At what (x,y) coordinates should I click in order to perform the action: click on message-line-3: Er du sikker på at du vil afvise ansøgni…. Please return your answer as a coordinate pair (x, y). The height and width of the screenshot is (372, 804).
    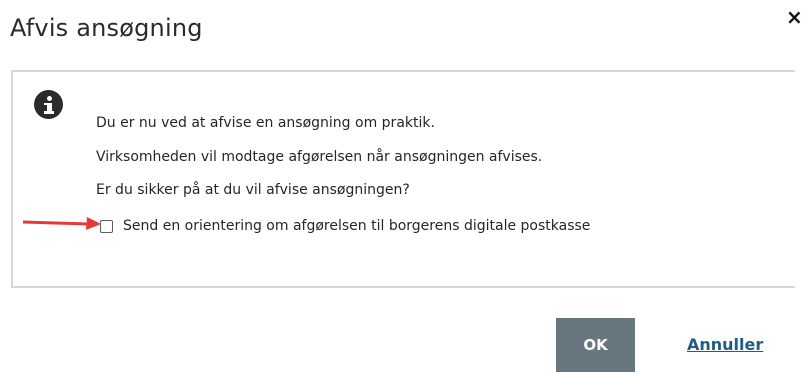
    Looking at the image, I should click on (253, 190).